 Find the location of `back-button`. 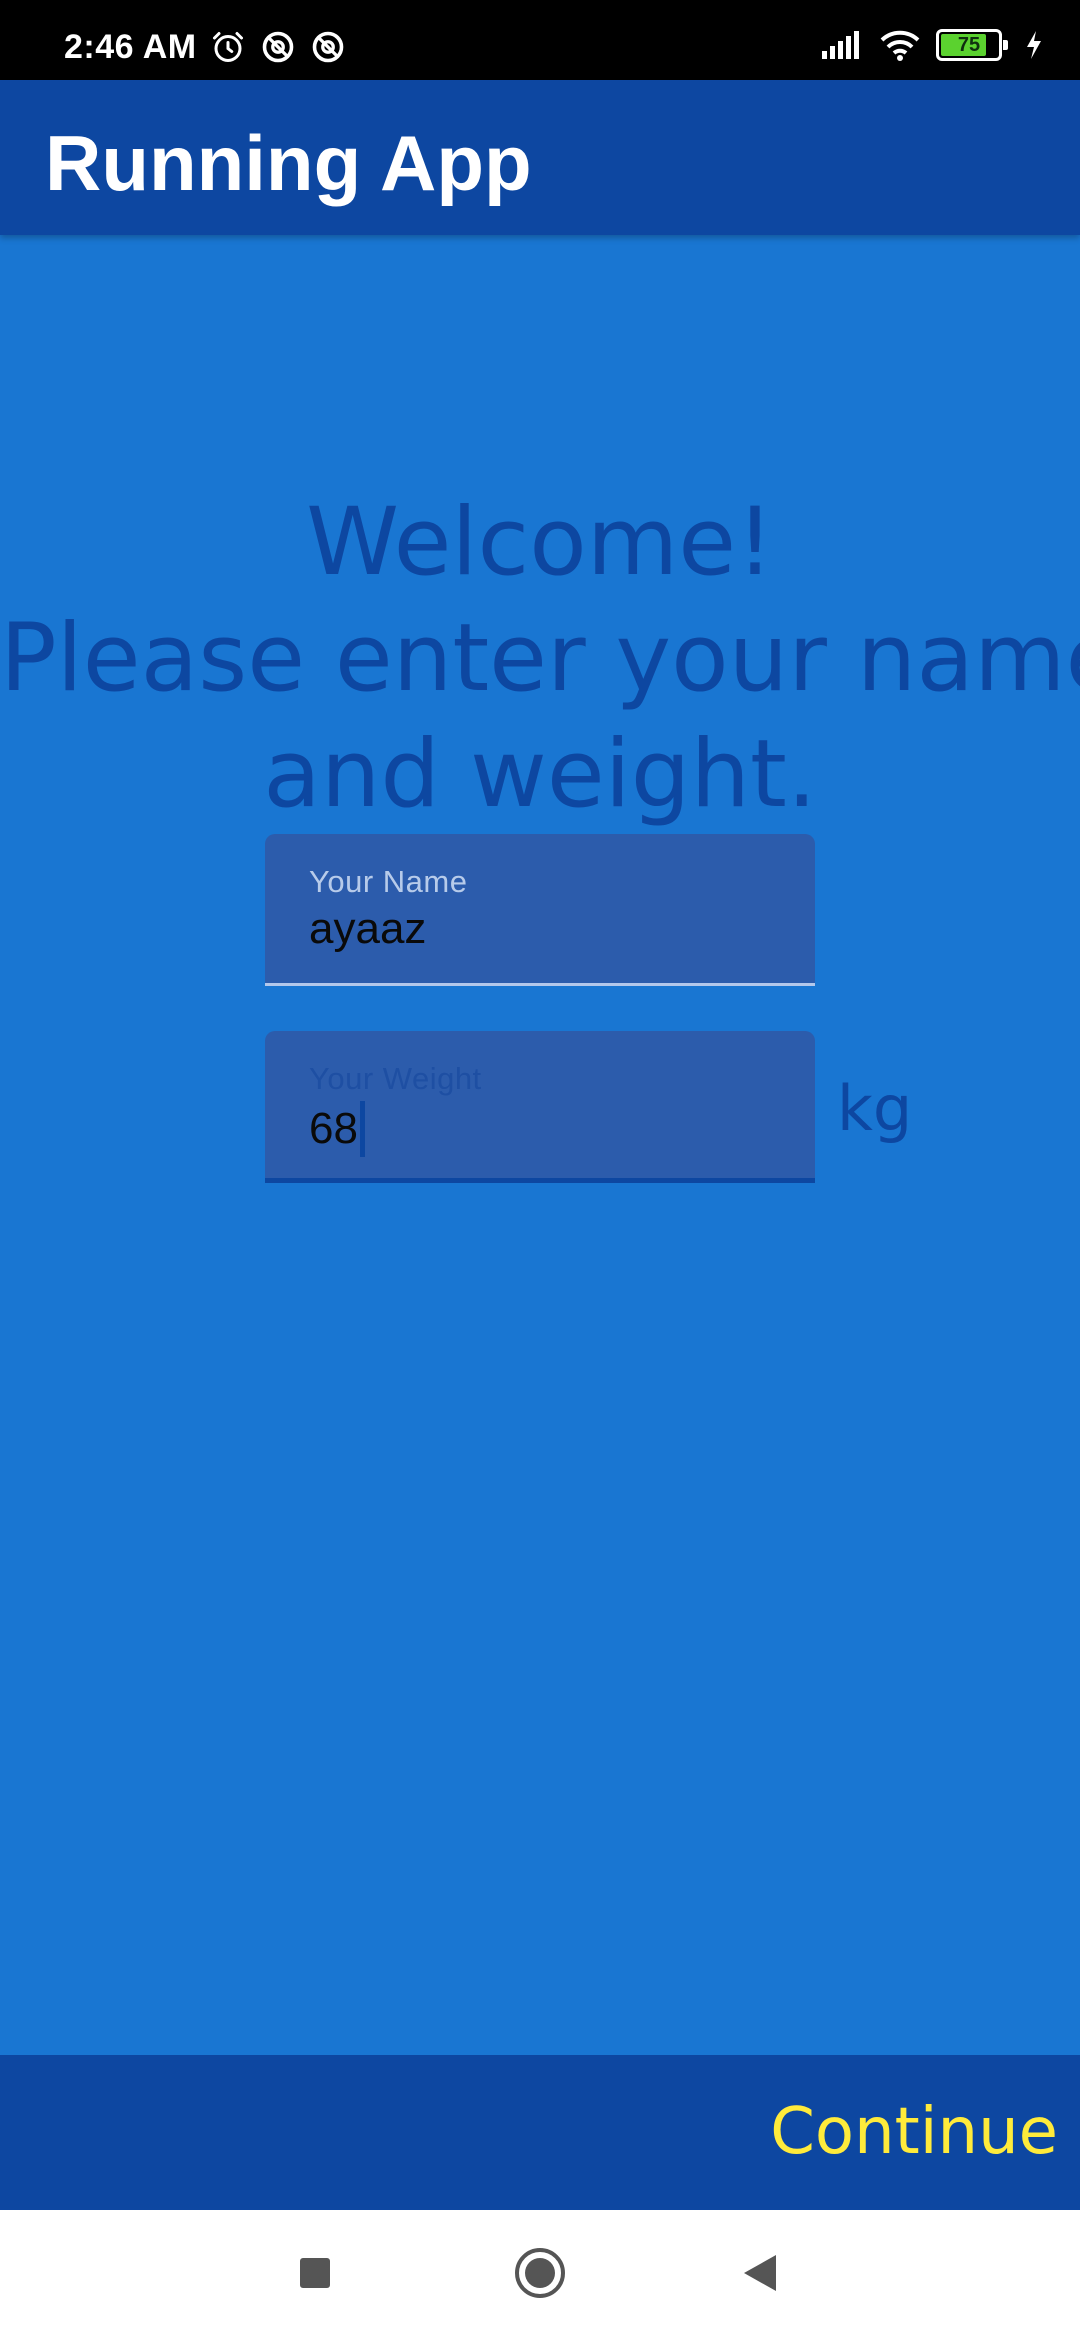

back-button is located at coordinates (760, 2275).